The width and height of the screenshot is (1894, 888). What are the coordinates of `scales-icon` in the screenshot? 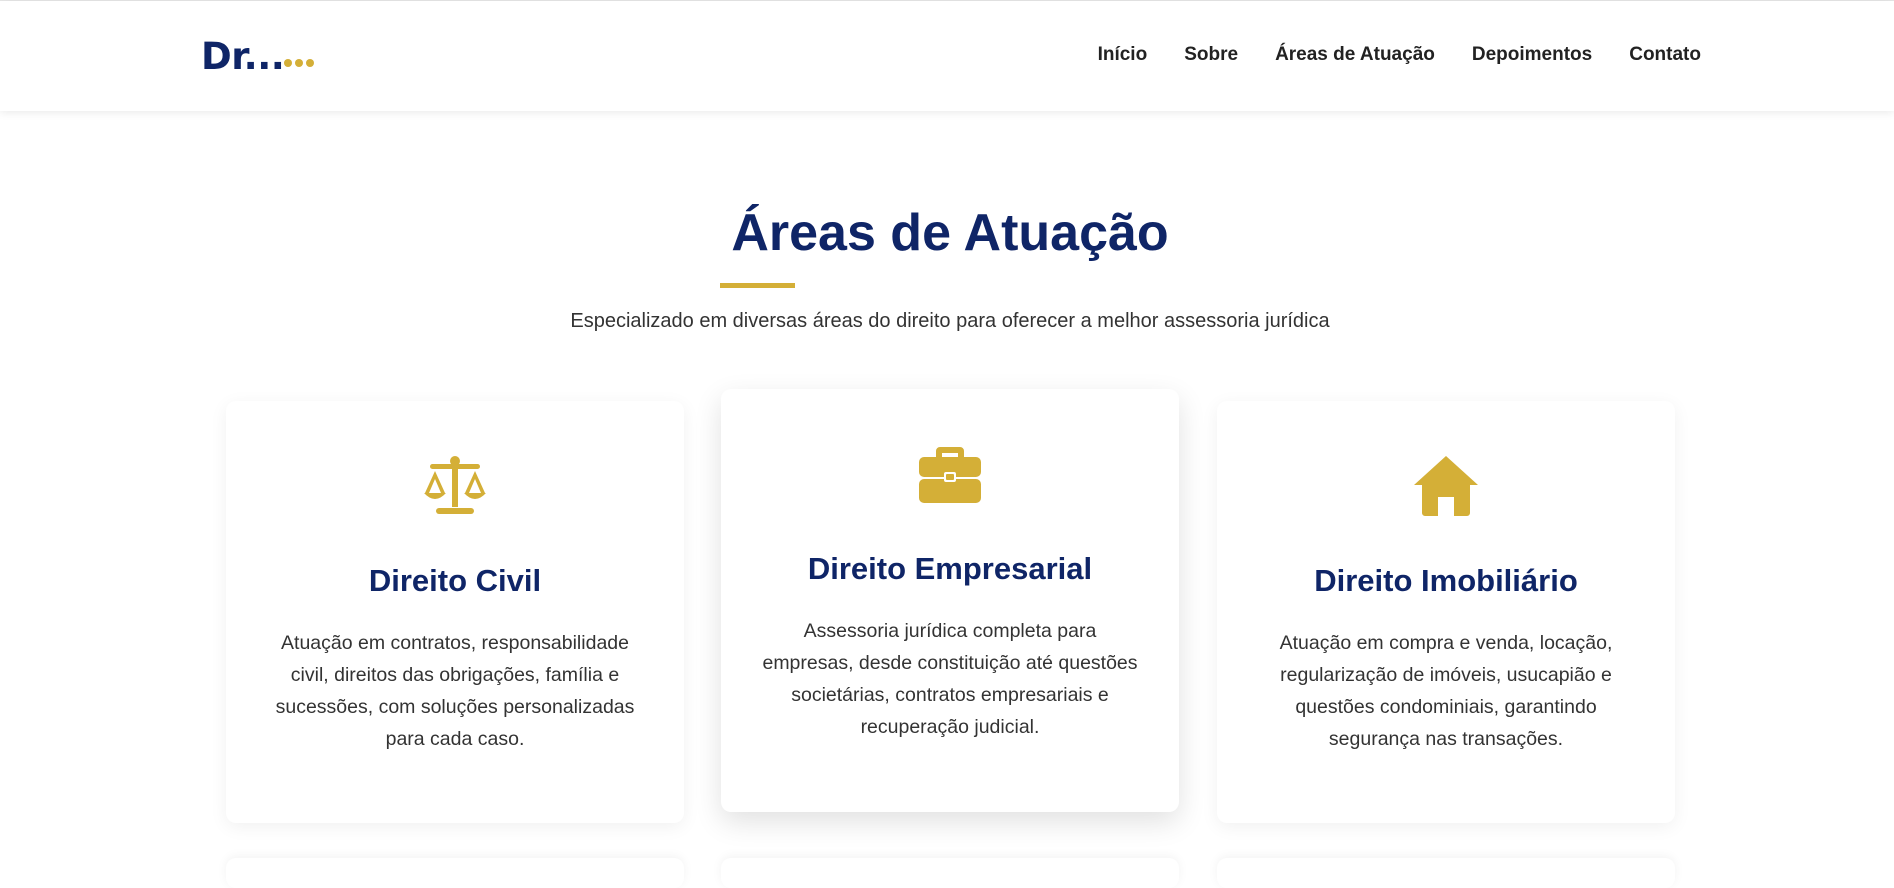 It's located at (455, 485).